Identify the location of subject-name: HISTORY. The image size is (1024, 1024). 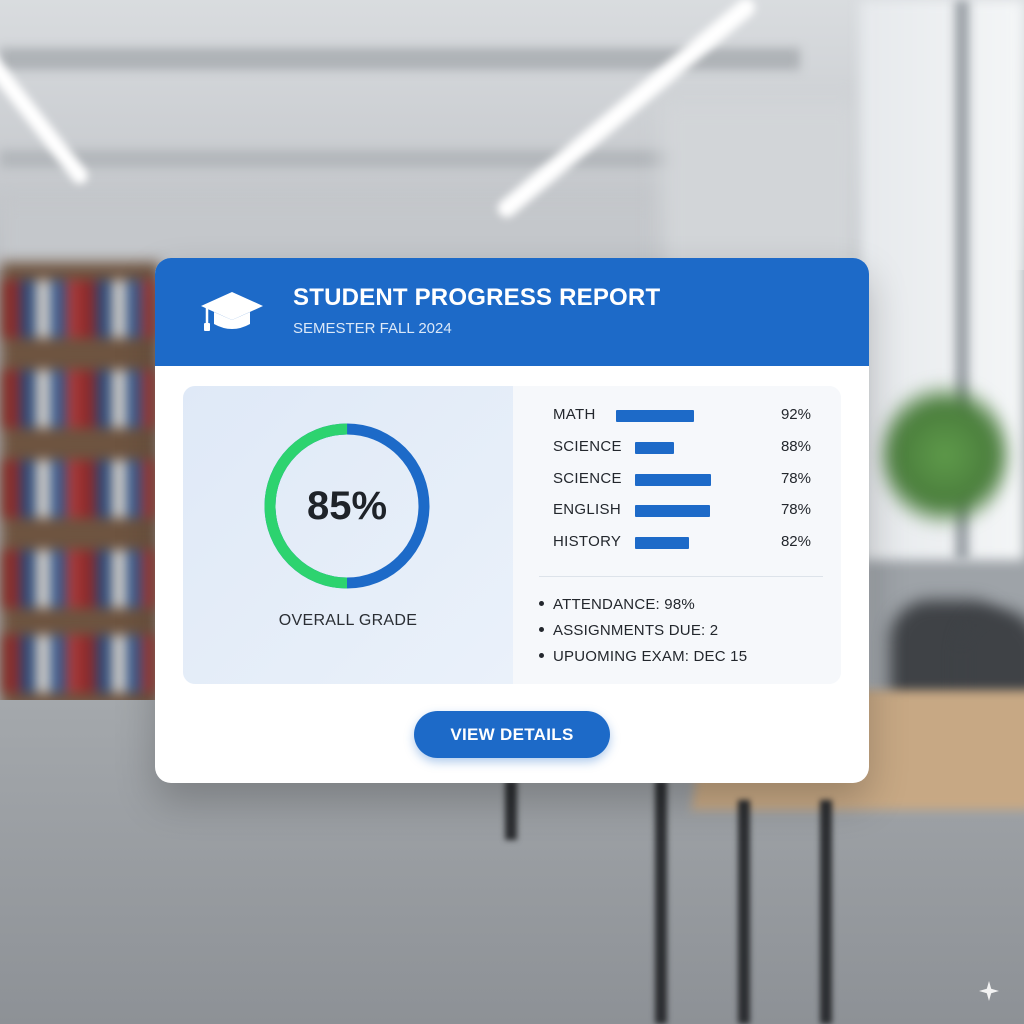
(587, 541).